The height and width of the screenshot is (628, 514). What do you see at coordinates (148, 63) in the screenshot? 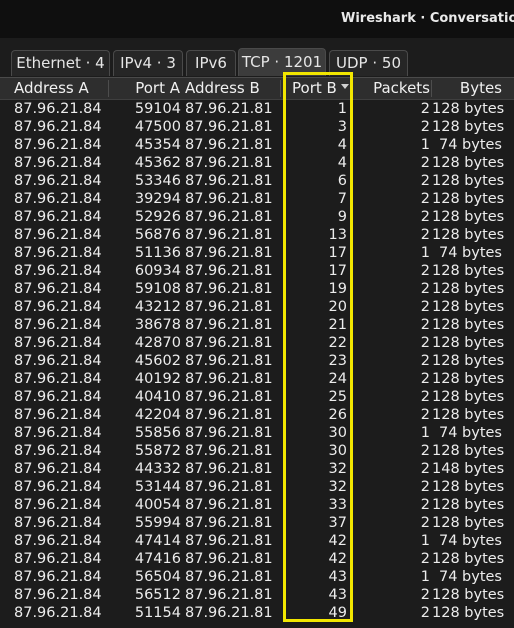
I see `tab-ipv4: IPv4 · 3` at bounding box center [148, 63].